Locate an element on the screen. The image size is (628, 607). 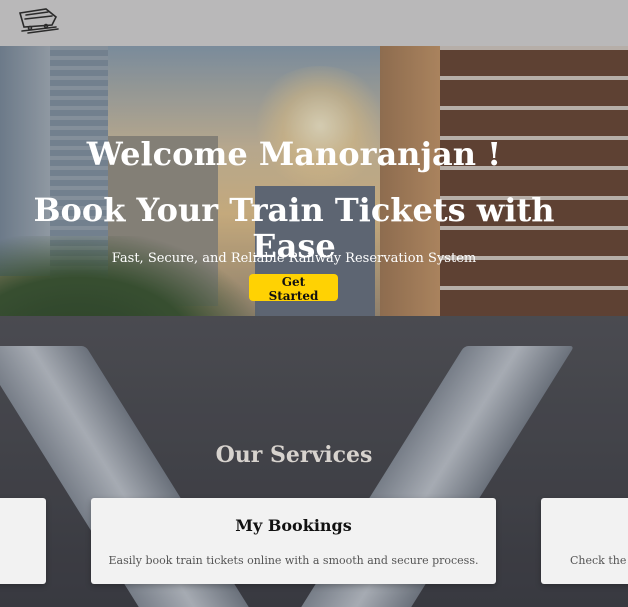
train-logo-icon is located at coordinates (38, 20).